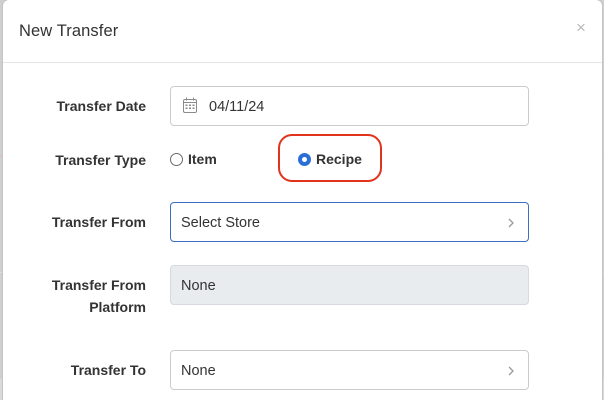 This screenshot has height=400, width=604. What do you see at coordinates (349, 370) in the screenshot?
I see `transfer-to-select: None` at bounding box center [349, 370].